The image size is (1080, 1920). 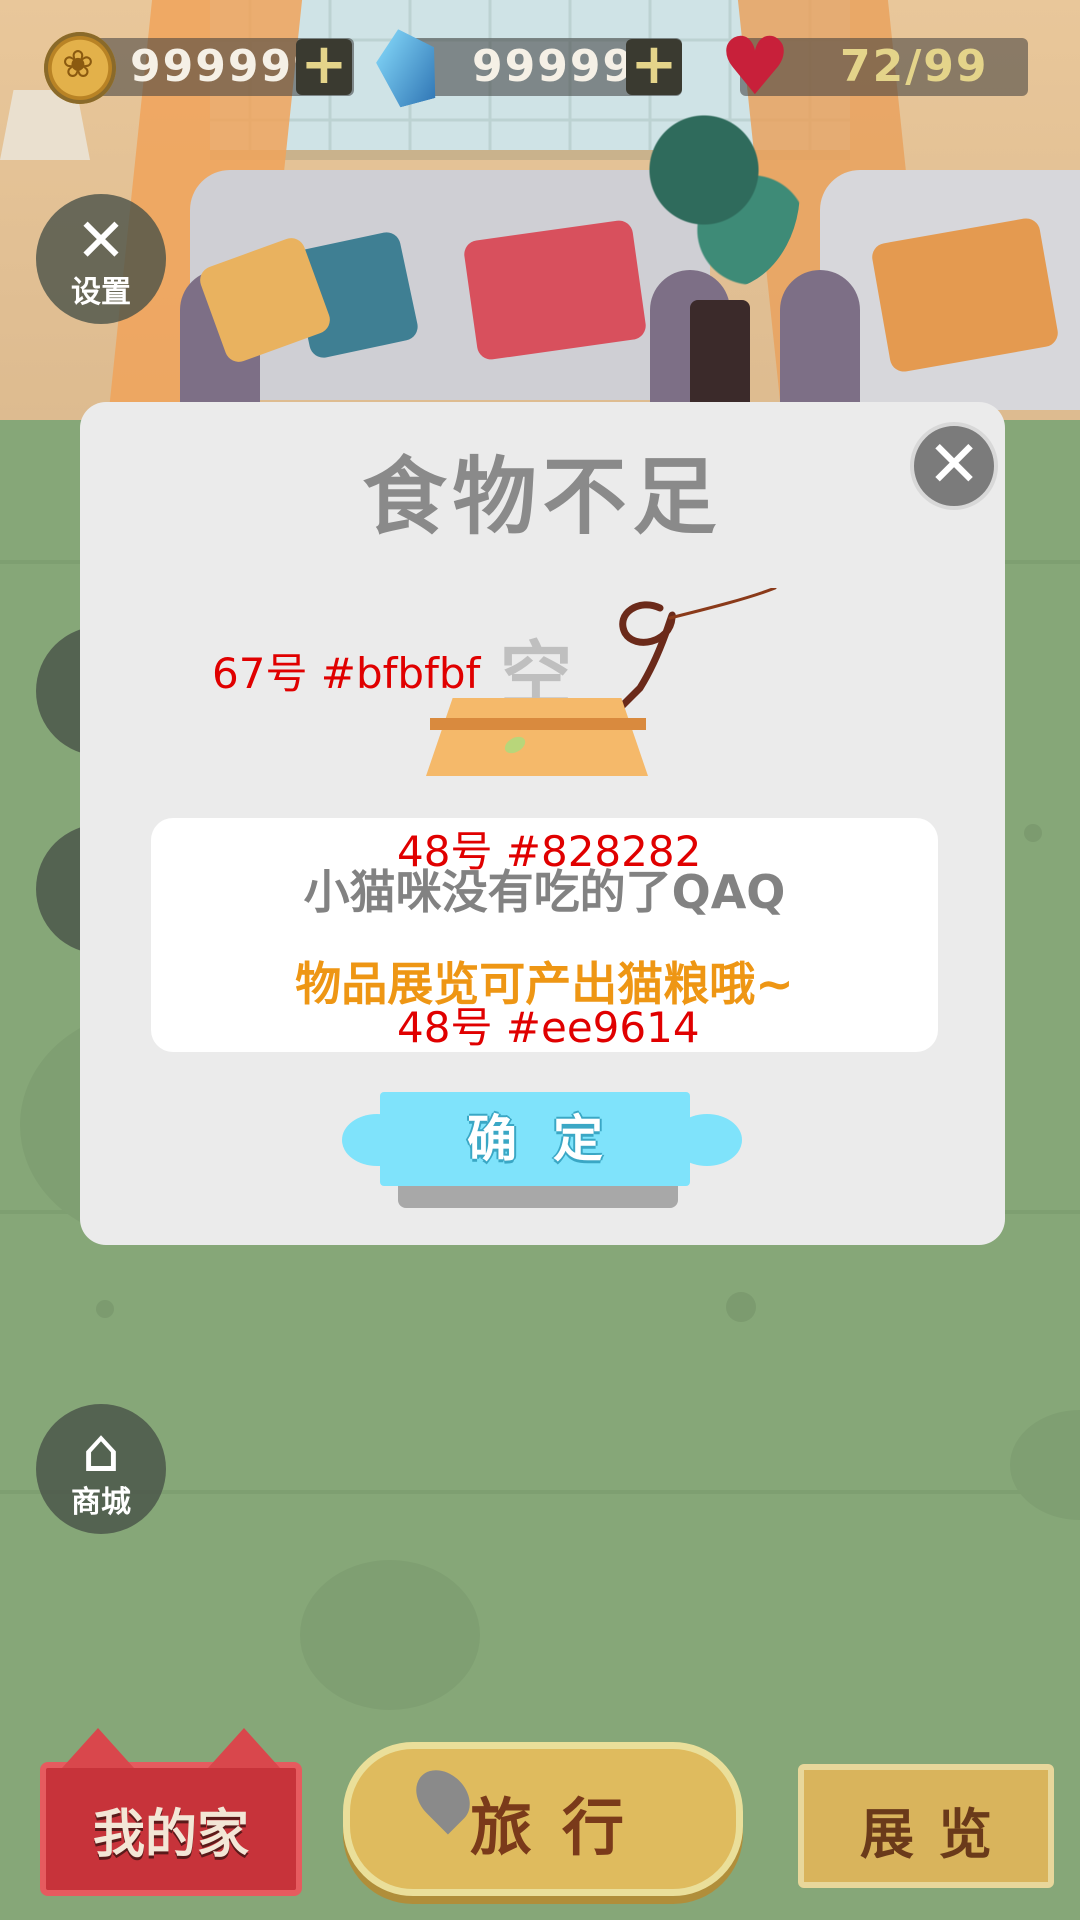 I want to click on annotation-message-orange: 48号 #ee9614, so click(x=548, y=1027).